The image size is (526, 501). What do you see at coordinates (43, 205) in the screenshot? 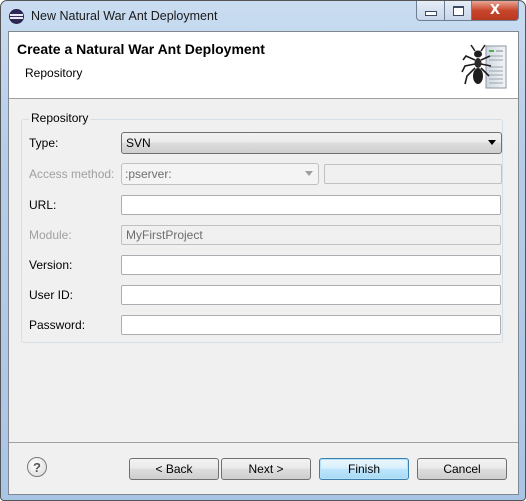
I see `url-label: URL:` at bounding box center [43, 205].